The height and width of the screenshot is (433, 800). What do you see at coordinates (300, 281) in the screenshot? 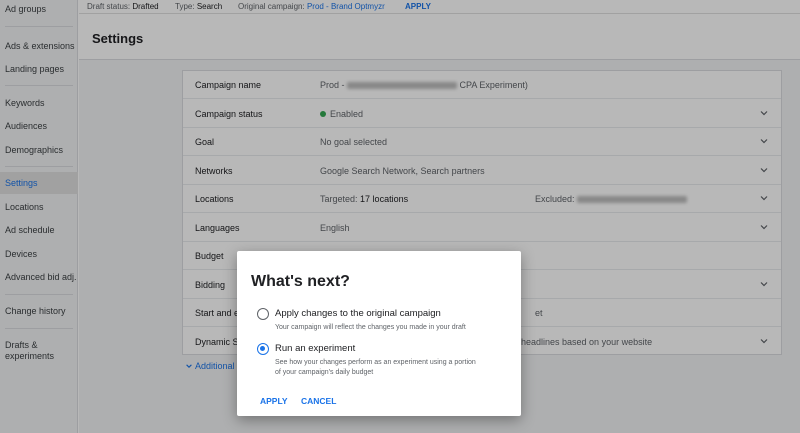
I see `dialog-title: What's next?` at bounding box center [300, 281].